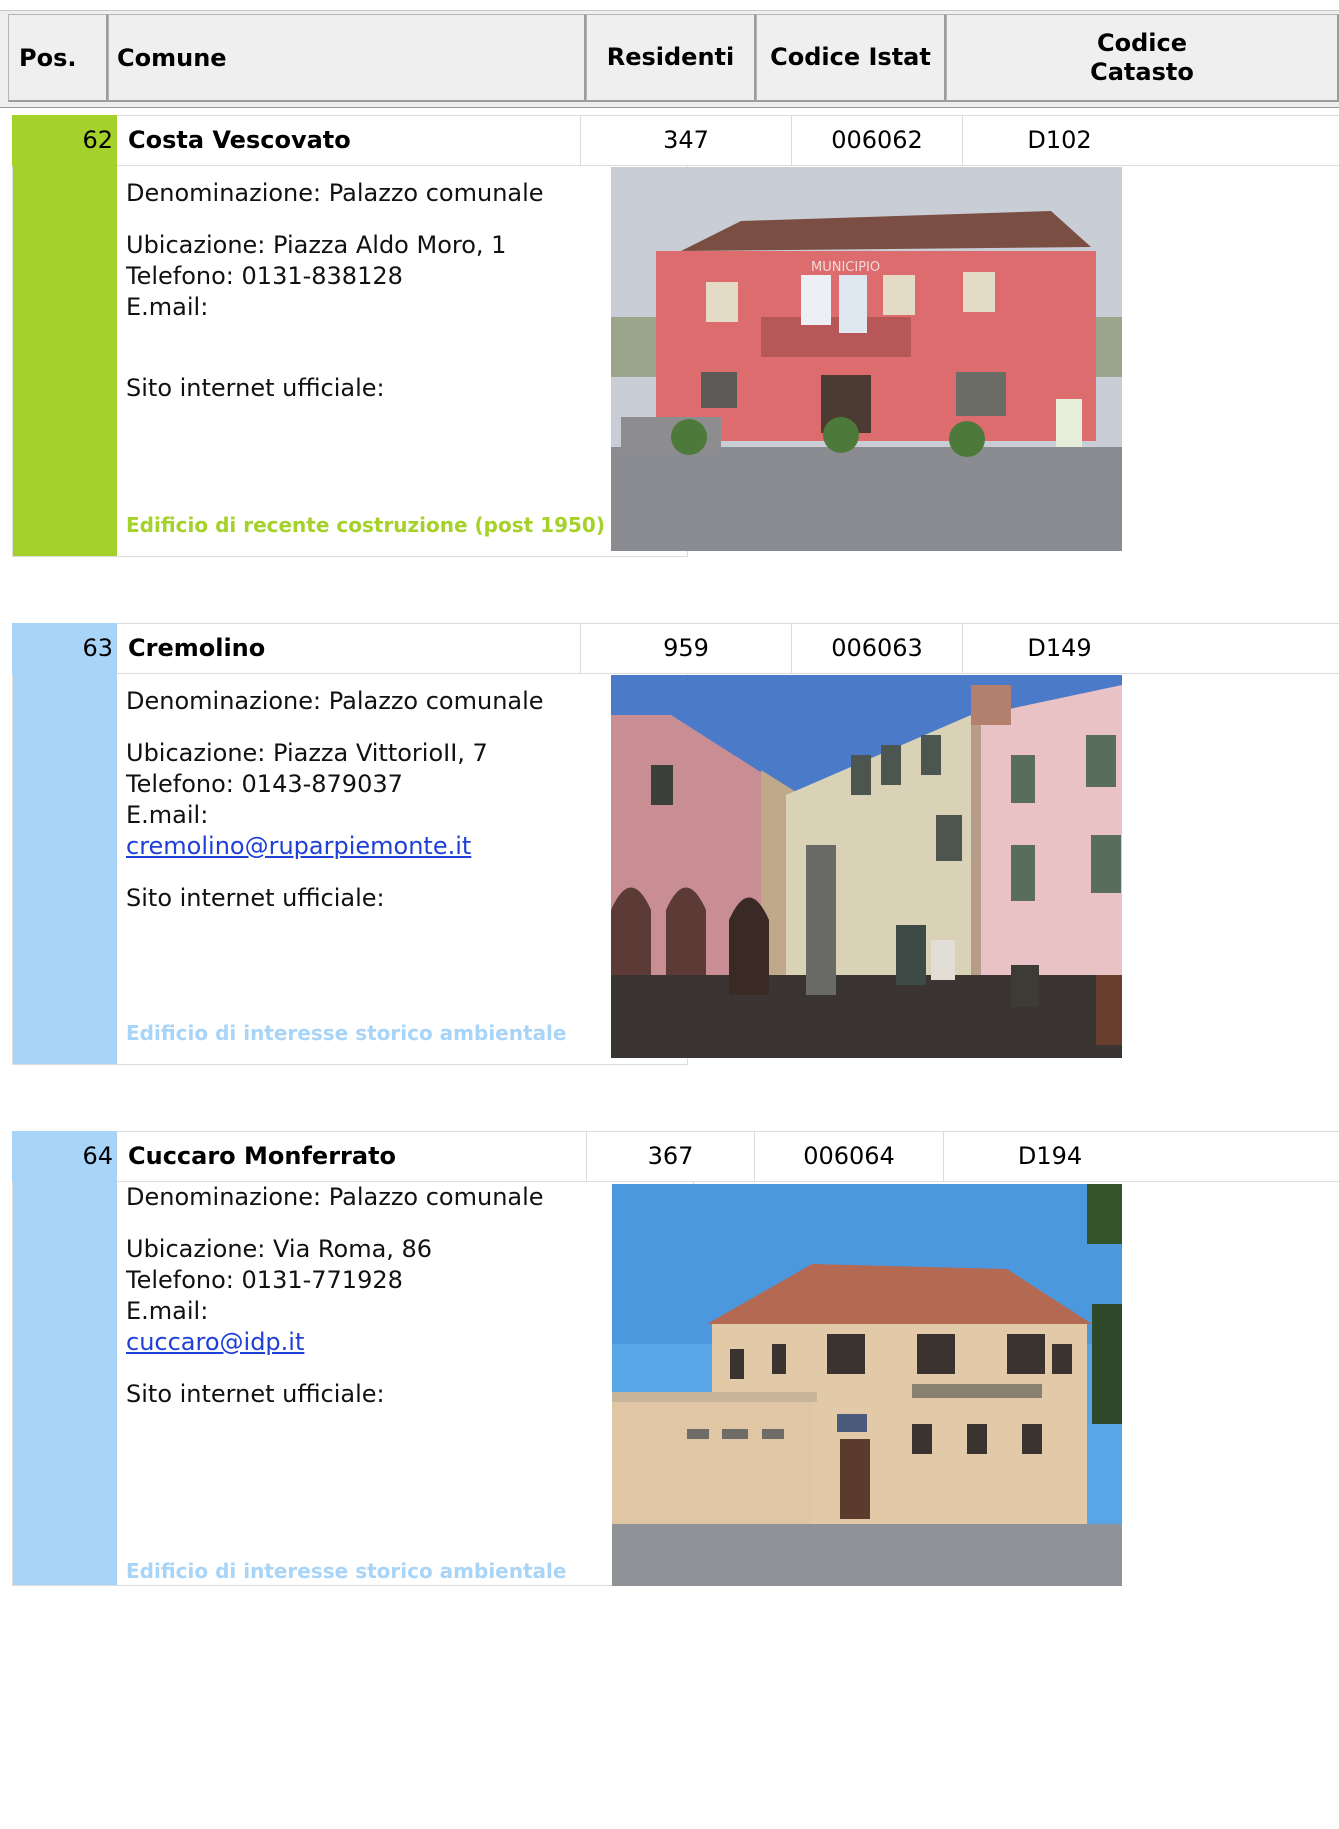 Image resolution: width=1339 pixels, height=1829 pixels. What do you see at coordinates (48, 57) in the screenshot?
I see `header-pos-label: Pos.` at bounding box center [48, 57].